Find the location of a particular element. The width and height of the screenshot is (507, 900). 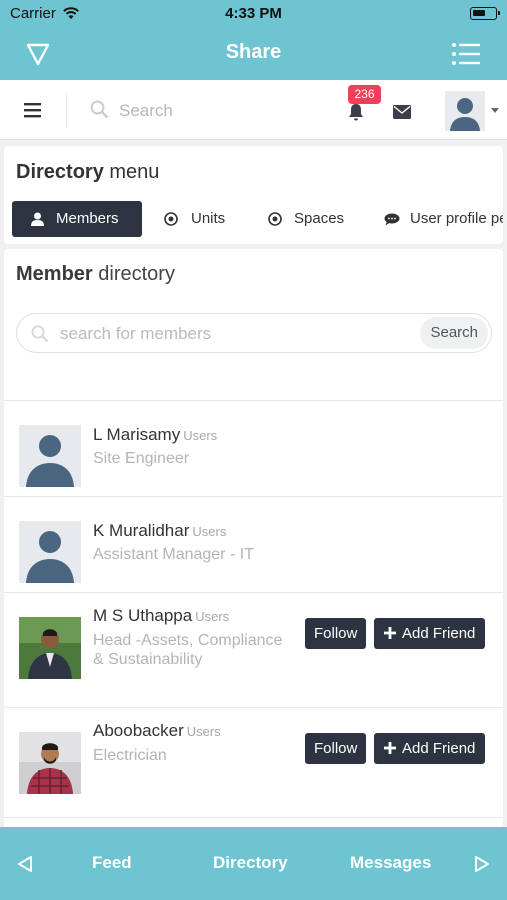

member-title: Site Engineer is located at coordinates (141, 458).